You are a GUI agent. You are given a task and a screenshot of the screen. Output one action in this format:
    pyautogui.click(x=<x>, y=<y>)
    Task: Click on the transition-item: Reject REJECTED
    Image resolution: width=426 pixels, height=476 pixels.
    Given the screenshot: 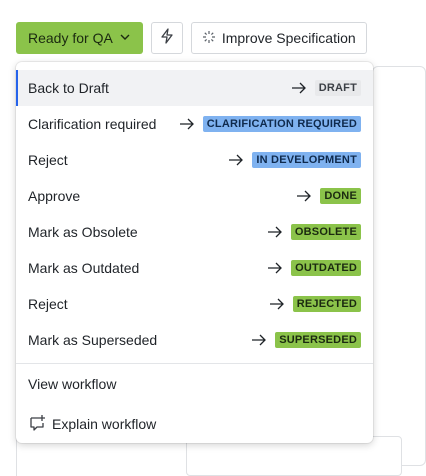 What is the action you would take?
    pyautogui.click(x=194, y=304)
    